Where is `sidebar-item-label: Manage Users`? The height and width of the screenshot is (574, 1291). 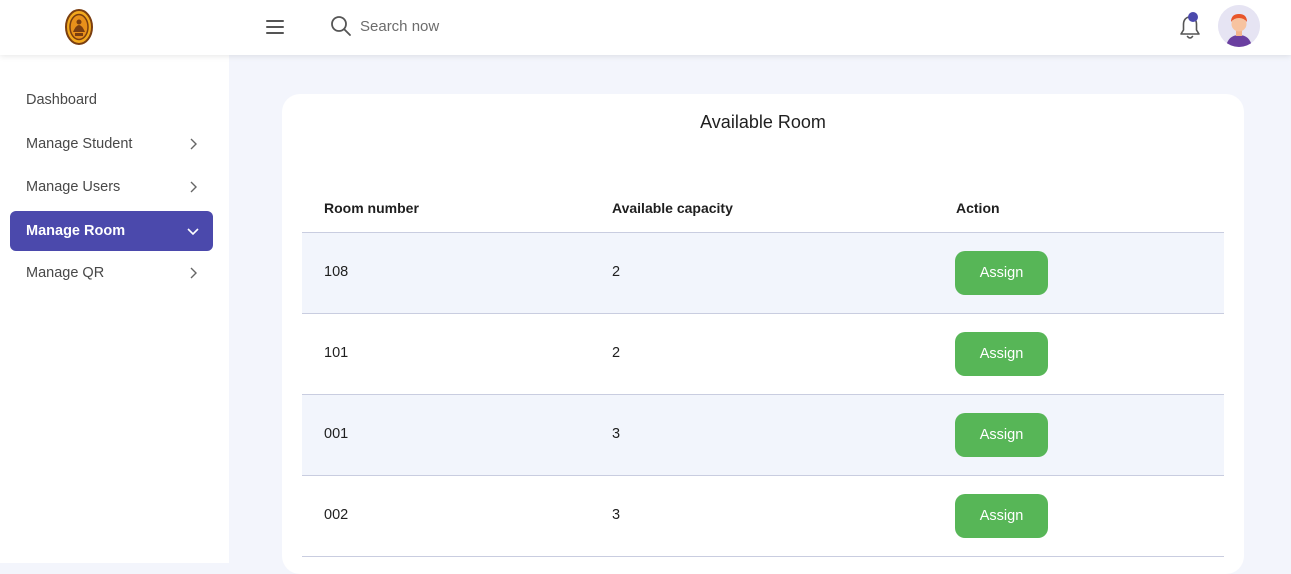 sidebar-item-label: Manage Users is located at coordinates (73, 187).